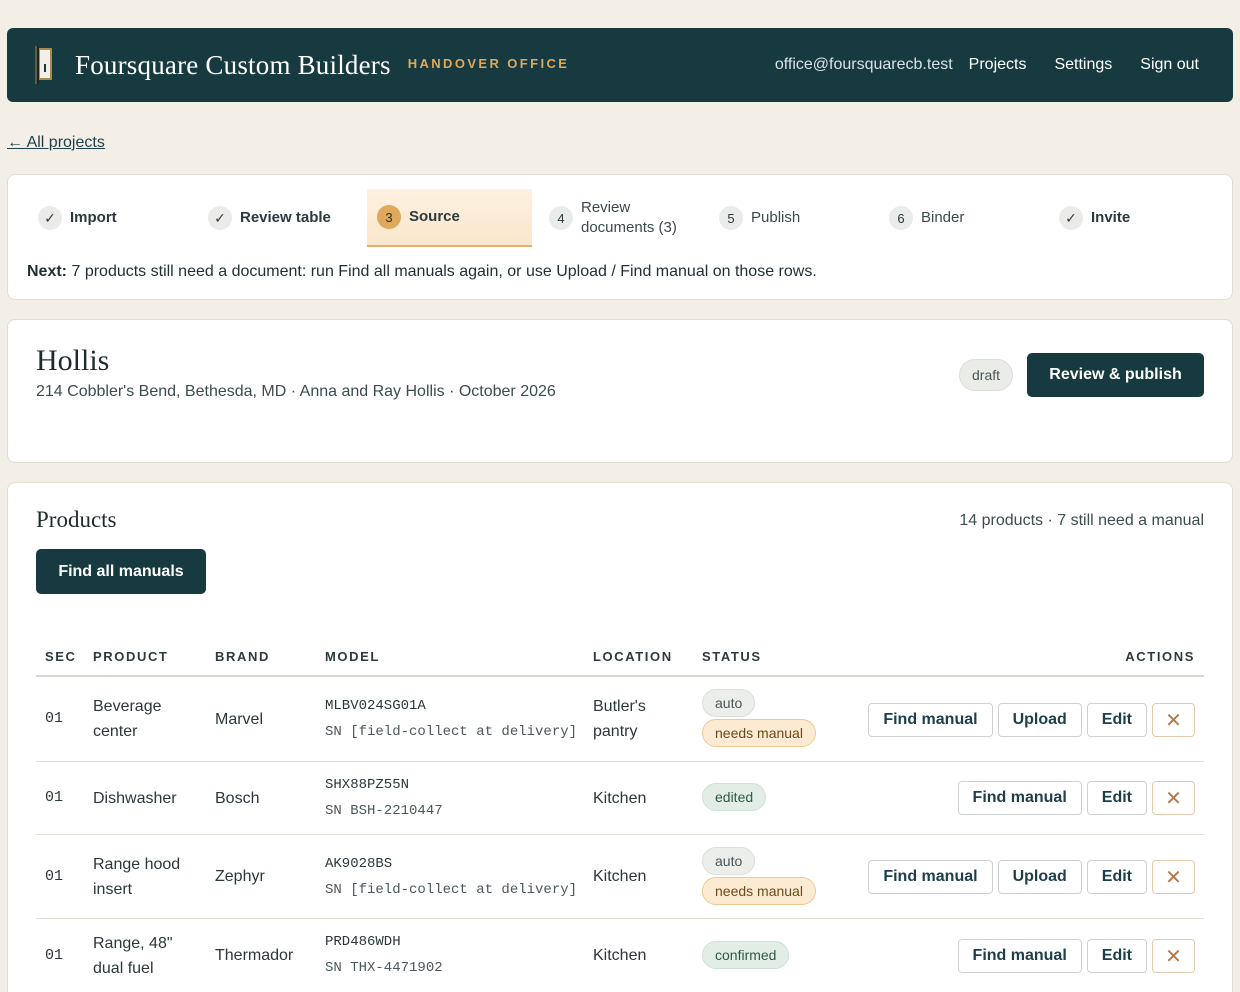 The width and height of the screenshot is (1240, 992). What do you see at coordinates (242, 656) in the screenshot?
I see `column-header-brand: BRAND` at bounding box center [242, 656].